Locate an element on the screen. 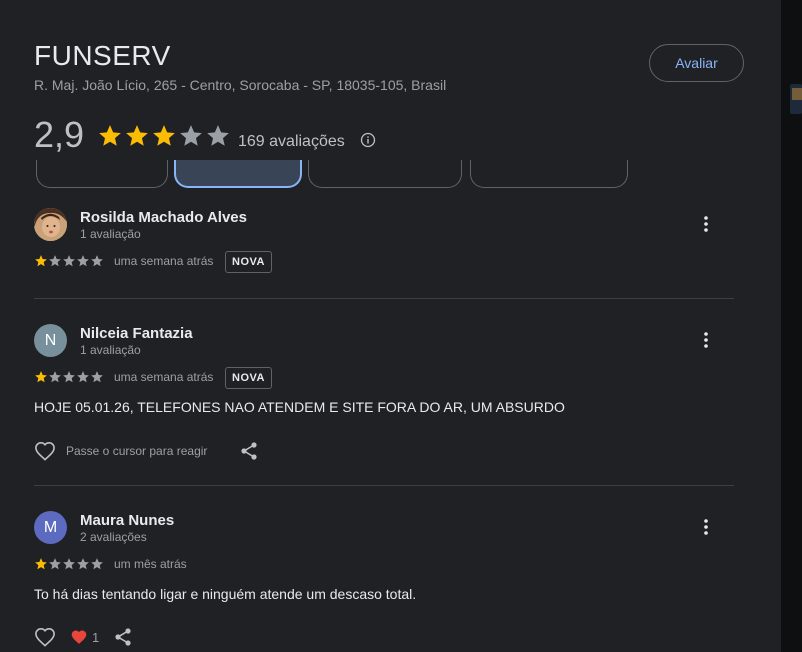 The height and width of the screenshot is (652, 802). side-strip is located at coordinates (791, 326).